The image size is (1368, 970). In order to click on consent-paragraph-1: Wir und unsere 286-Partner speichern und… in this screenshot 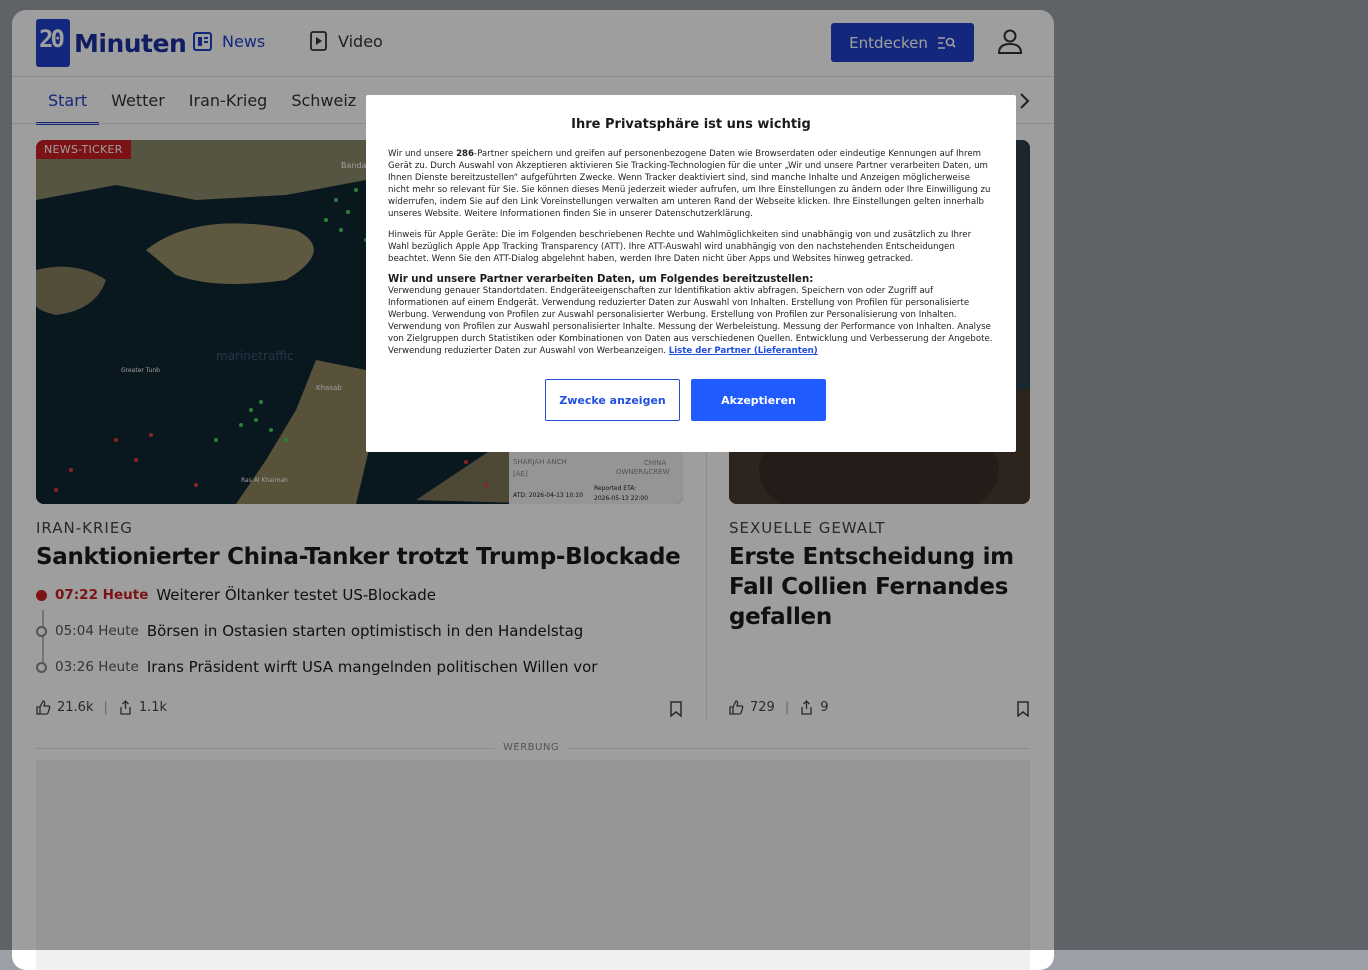, I will do `click(689, 184)`.